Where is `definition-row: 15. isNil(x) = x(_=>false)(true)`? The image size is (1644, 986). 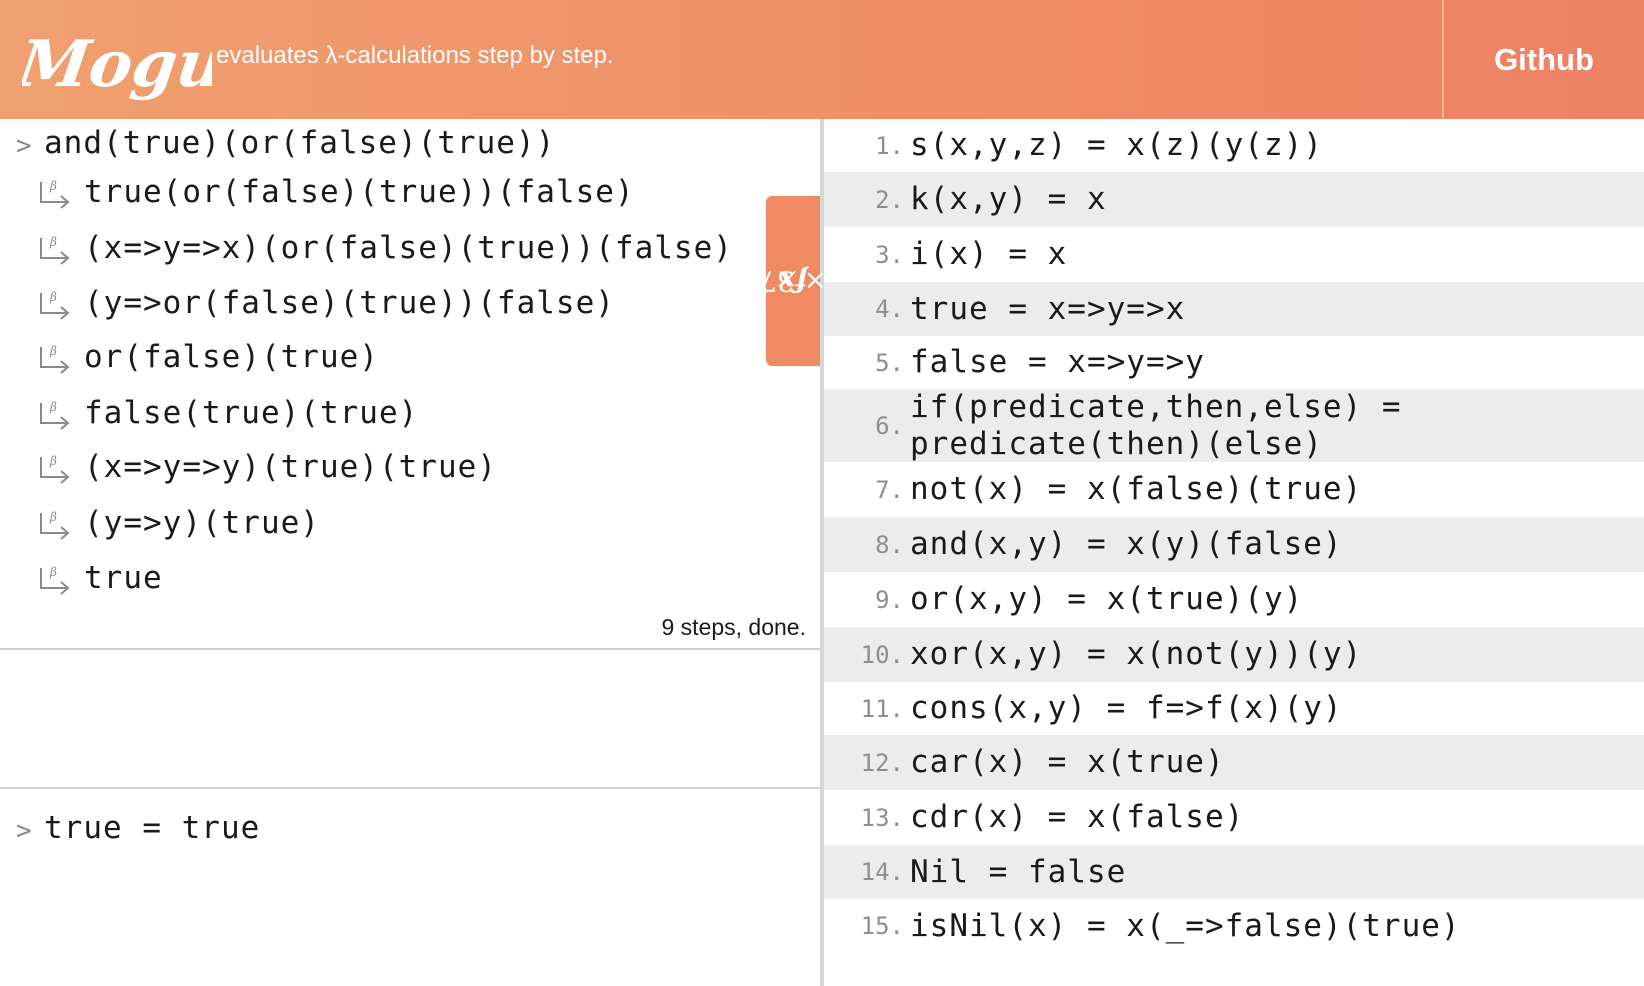 definition-row: 15. isNil(x) = x(_=>false)(true) is located at coordinates (1234, 926).